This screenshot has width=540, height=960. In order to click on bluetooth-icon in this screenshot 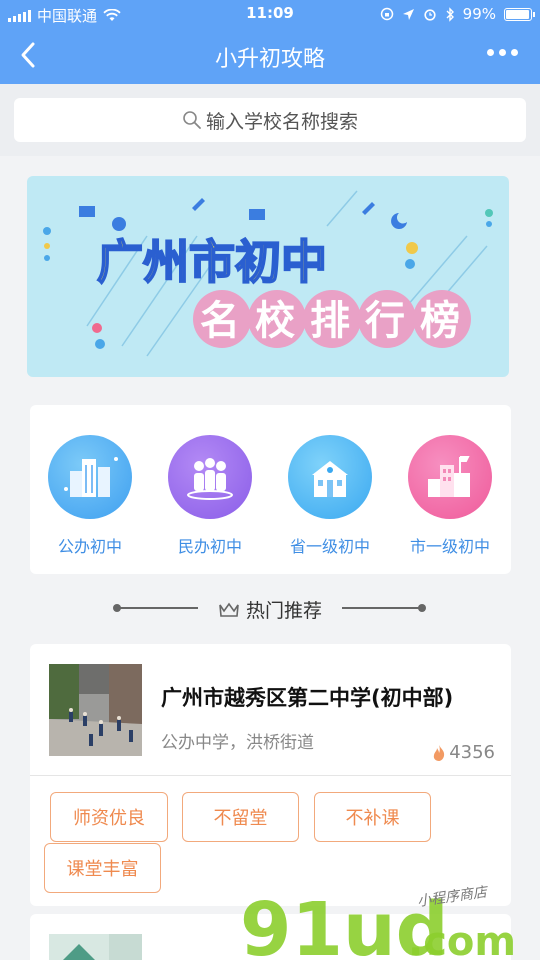, I will do `click(450, 14)`.